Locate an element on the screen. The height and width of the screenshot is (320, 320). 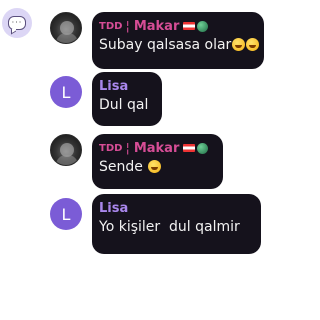
message-text: Dul qal is located at coordinates (124, 105).